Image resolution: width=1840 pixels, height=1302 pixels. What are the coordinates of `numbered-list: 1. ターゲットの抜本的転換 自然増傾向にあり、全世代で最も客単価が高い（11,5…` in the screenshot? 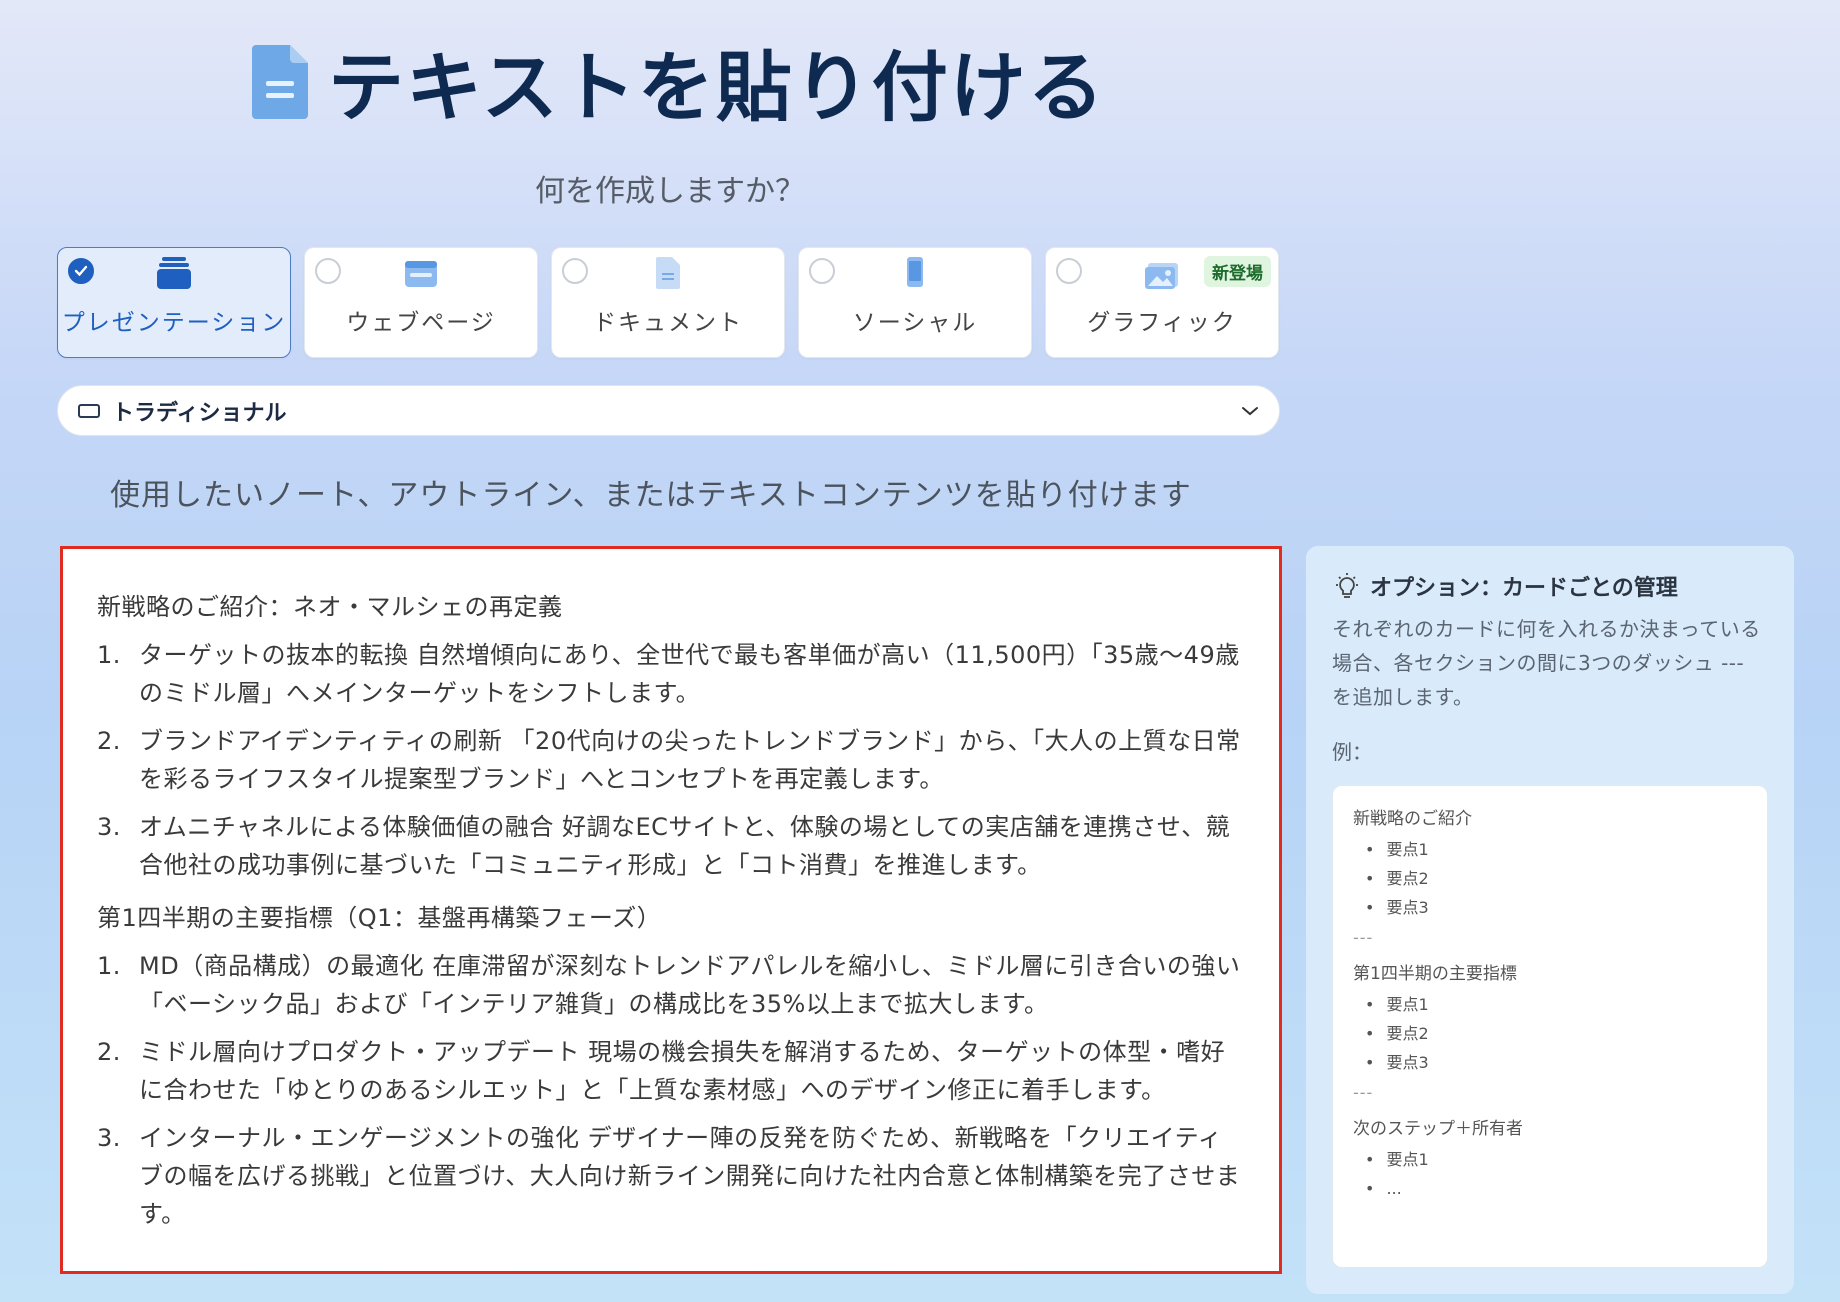 It's located at (670, 760).